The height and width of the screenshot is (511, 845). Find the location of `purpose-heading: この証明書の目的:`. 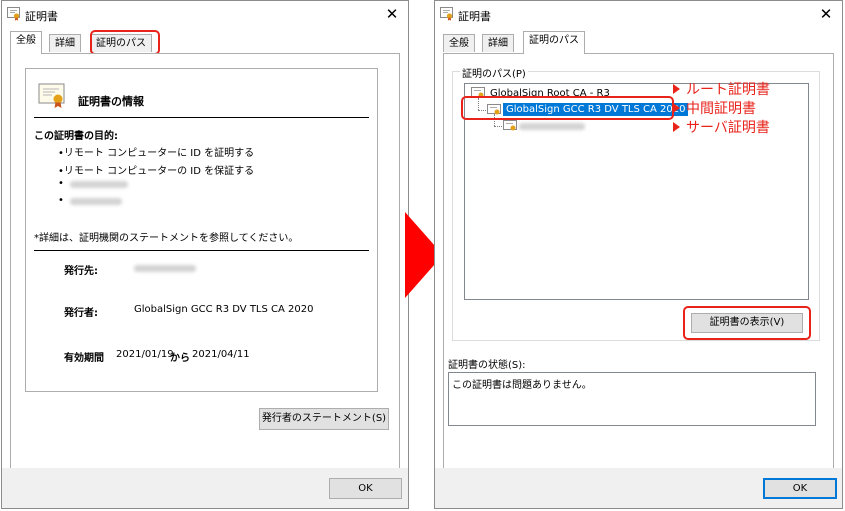

purpose-heading: この証明書の目的: is located at coordinates (76, 136).